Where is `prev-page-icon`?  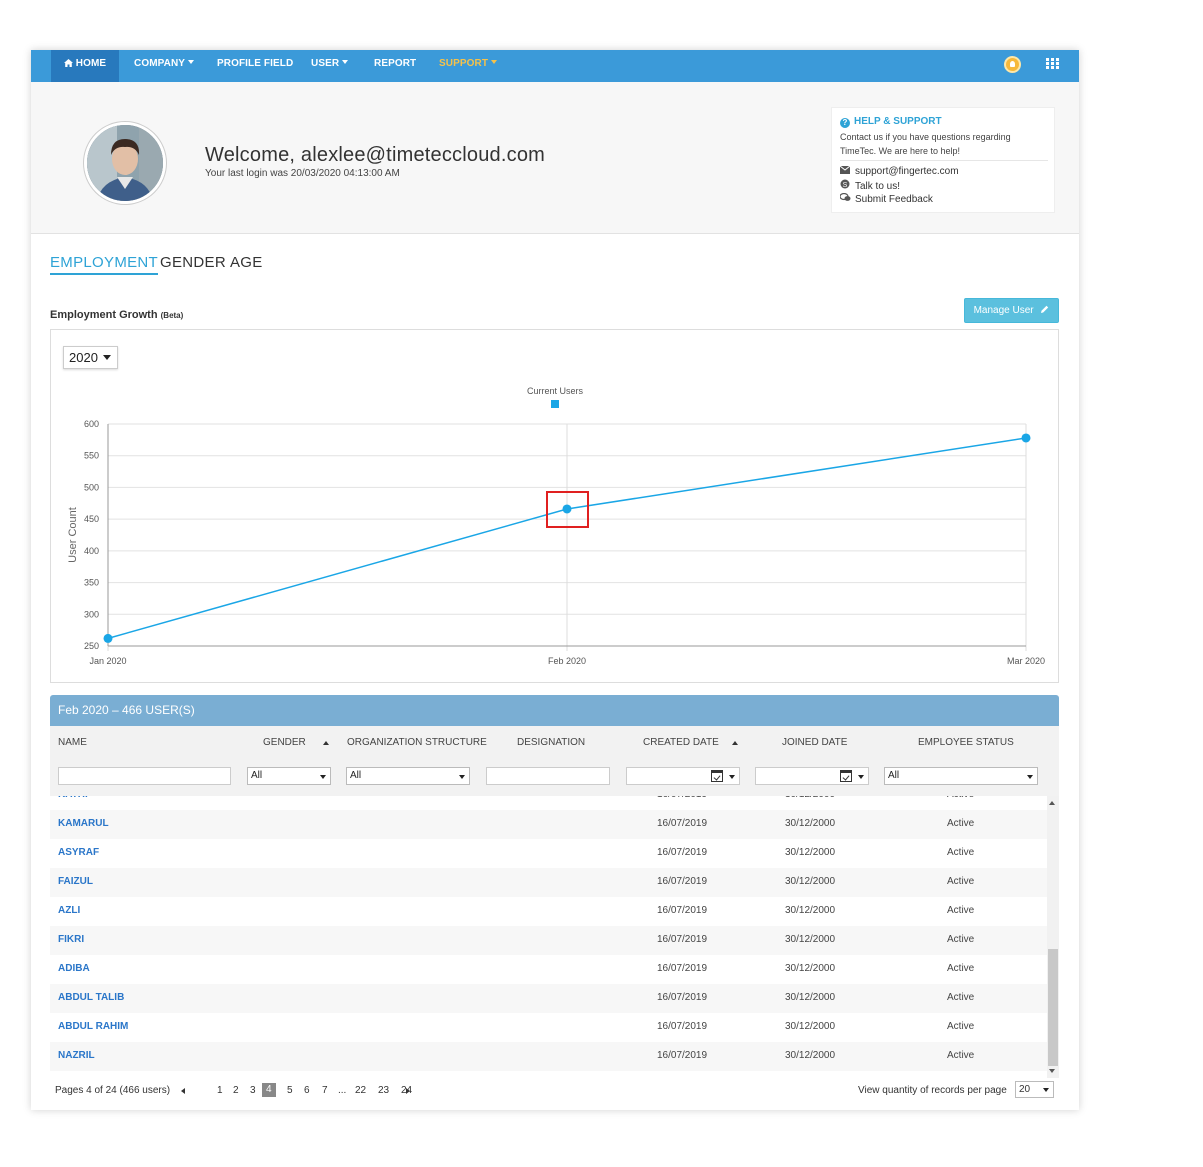 prev-page-icon is located at coordinates (183, 1091).